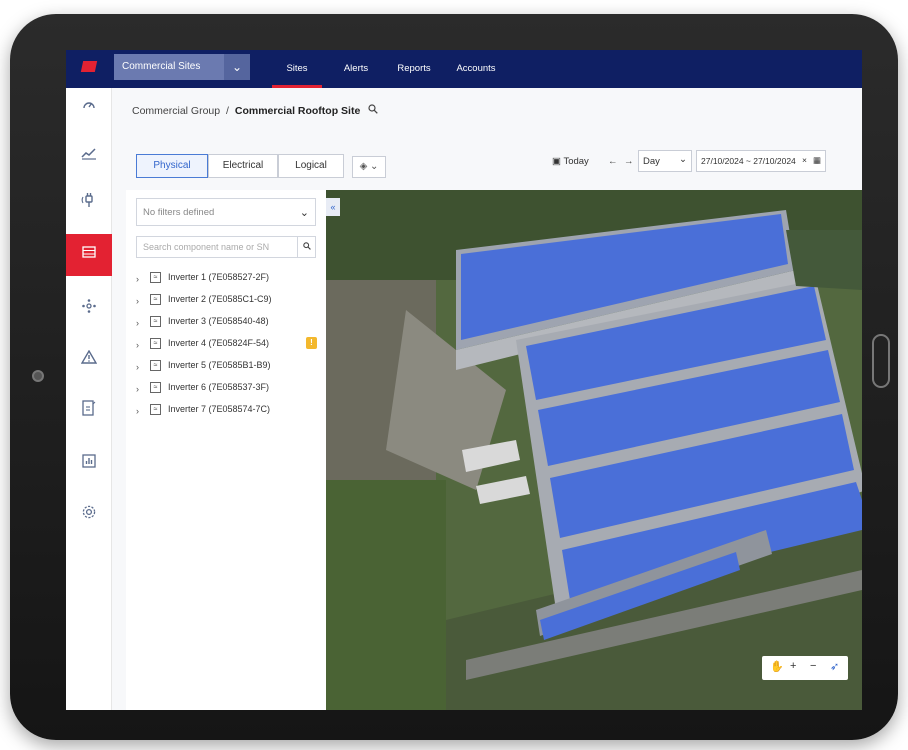 This screenshot has width=908, height=750. I want to click on tab-physical: Physical, so click(172, 166).